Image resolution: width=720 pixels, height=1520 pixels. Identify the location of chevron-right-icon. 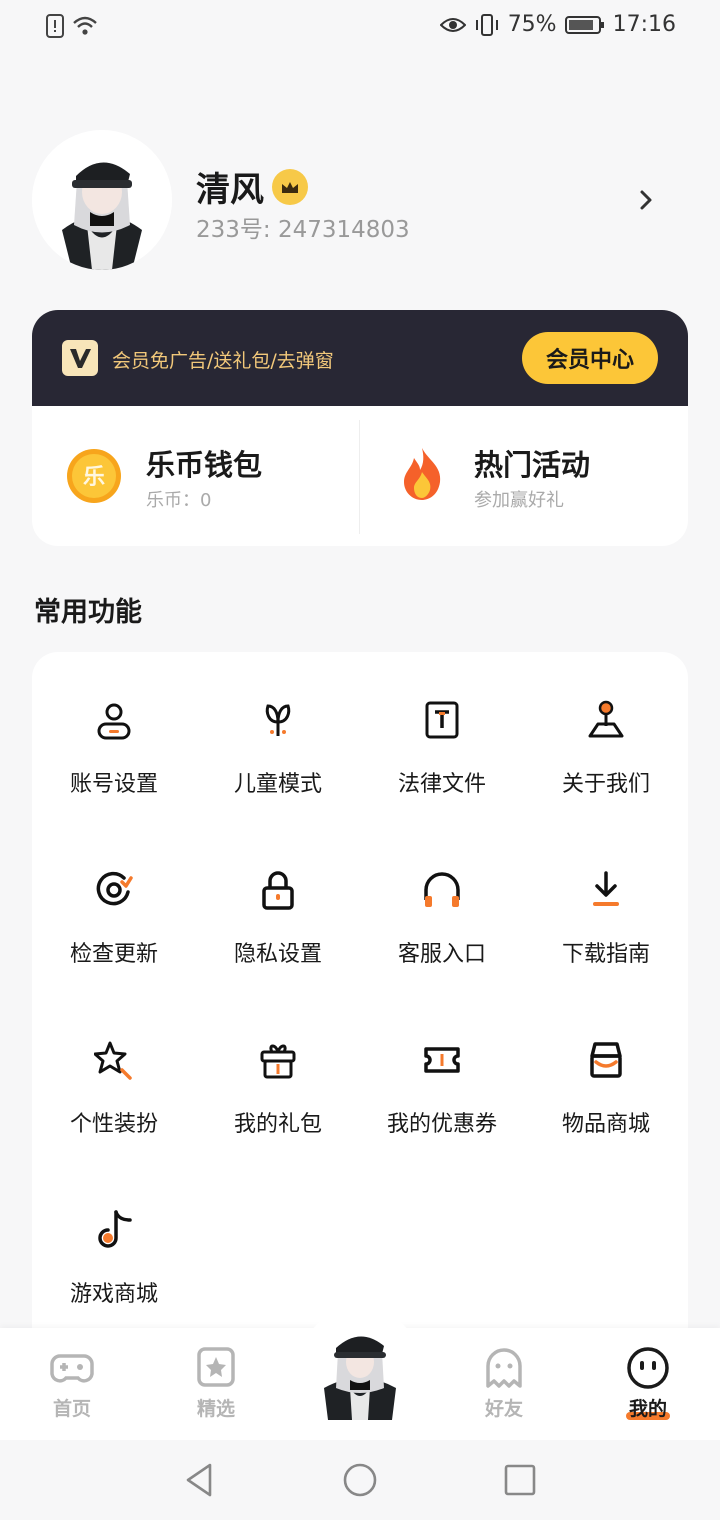
(646, 200).